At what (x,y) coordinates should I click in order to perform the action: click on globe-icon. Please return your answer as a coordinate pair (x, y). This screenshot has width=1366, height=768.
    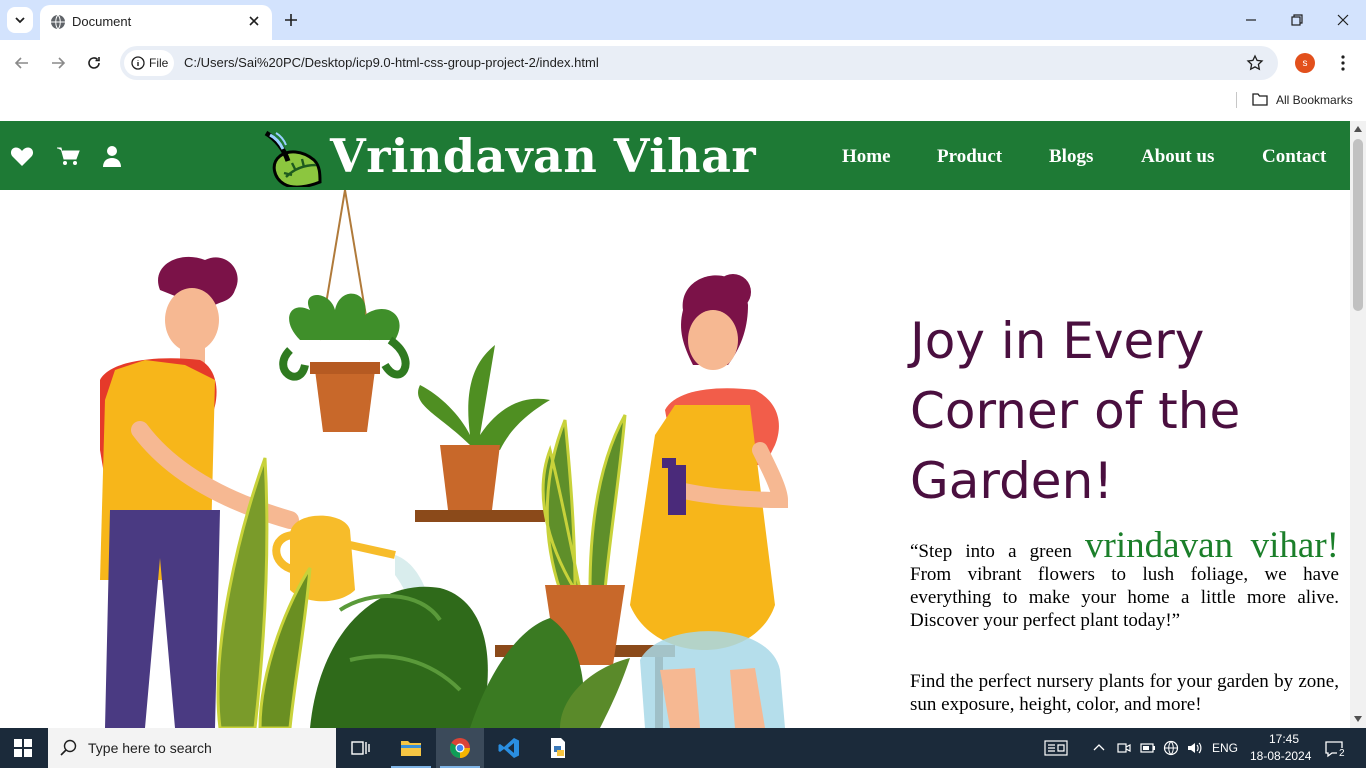
    Looking at the image, I should click on (58, 22).